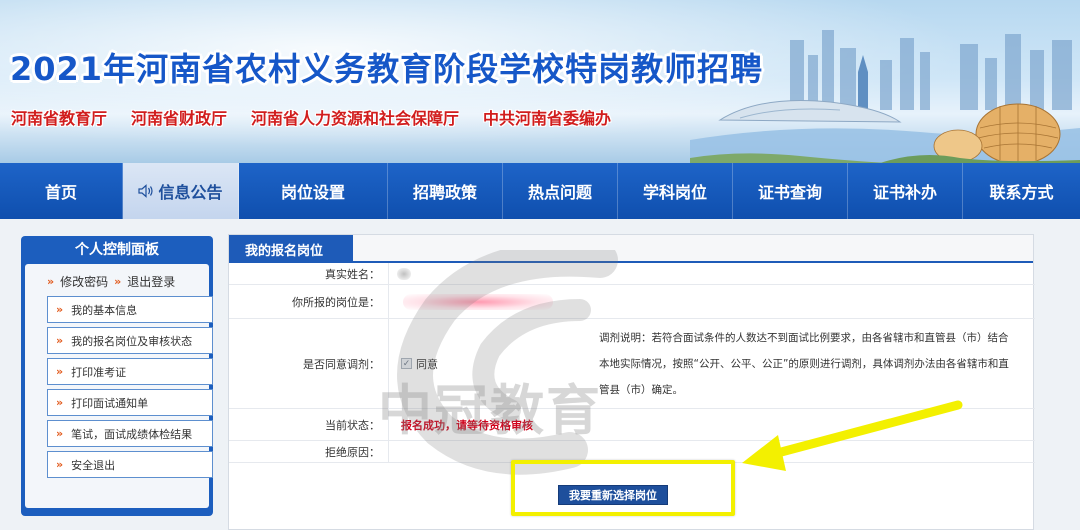 This screenshot has width=1080, height=530. I want to click on department-links: 河南省教育厅 河南省财政厅 河南省人力资源和社会保障厅 中共河南省委编办, so click(311, 117).